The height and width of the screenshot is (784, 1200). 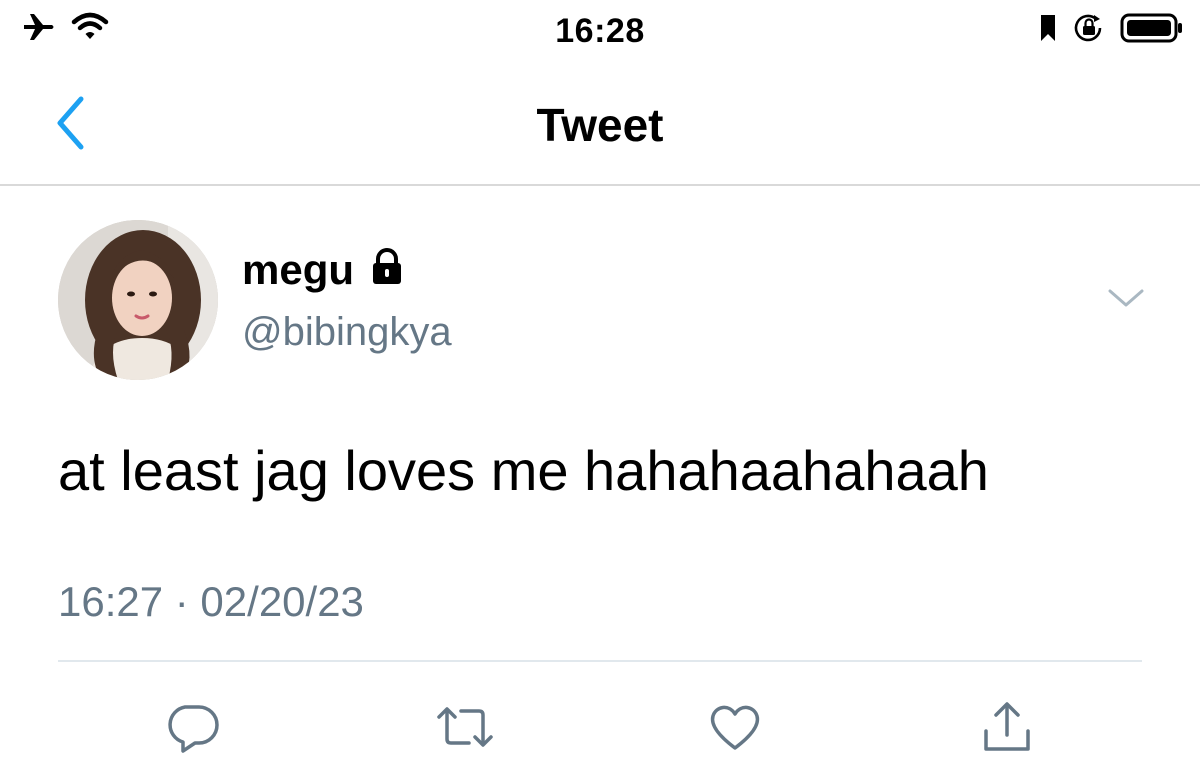 I want to click on reply-button, so click(x=193, y=729).